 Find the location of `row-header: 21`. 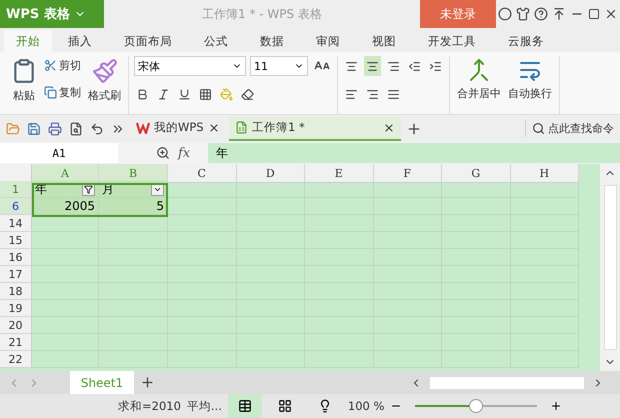

row-header: 21 is located at coordinates (16, 342).